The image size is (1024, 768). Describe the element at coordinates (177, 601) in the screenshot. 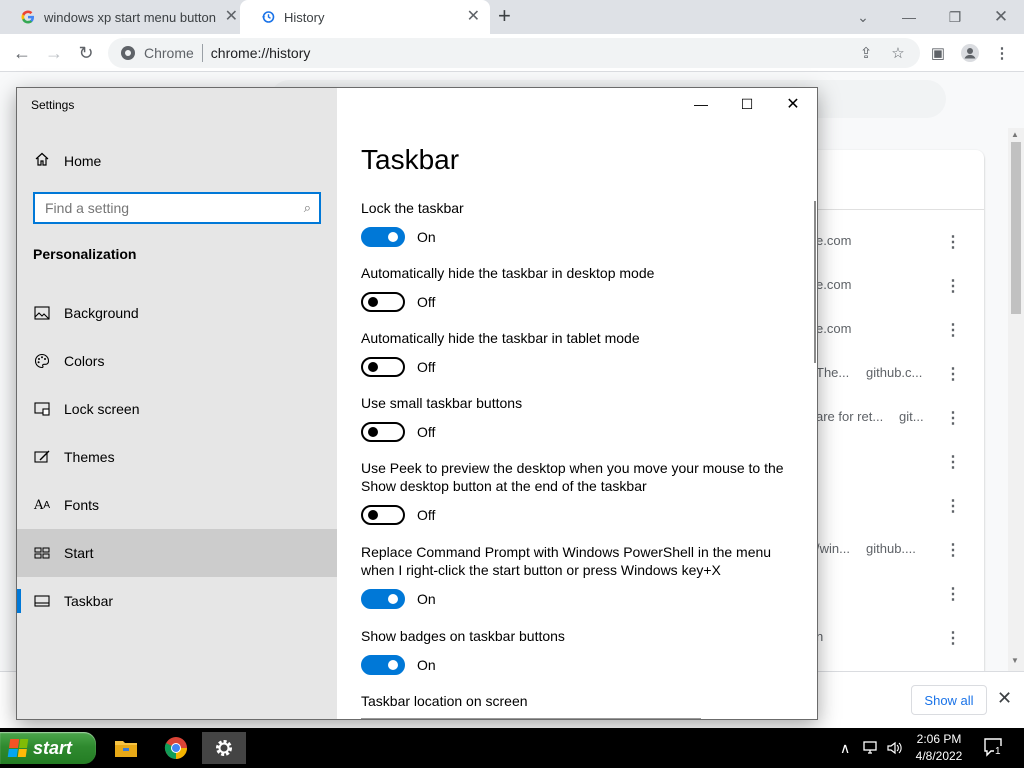

I see `sidebar-item-taskbar: Taskbar` at that location.